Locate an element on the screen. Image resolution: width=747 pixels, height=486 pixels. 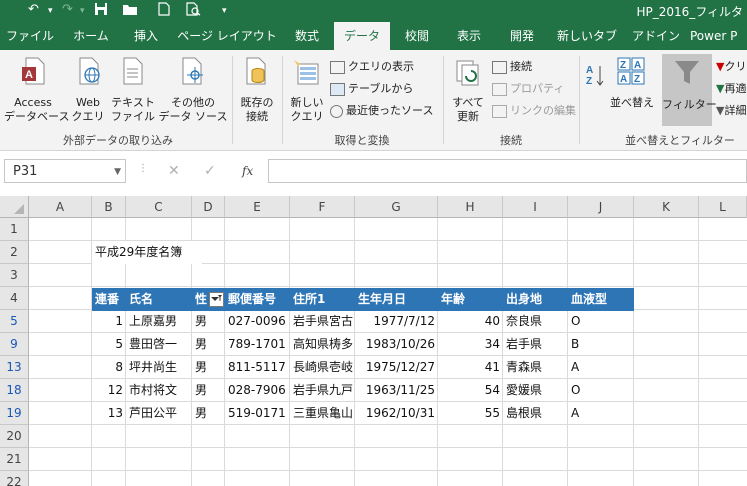
row-header-19: 19 is located at coordinates (14, 413).